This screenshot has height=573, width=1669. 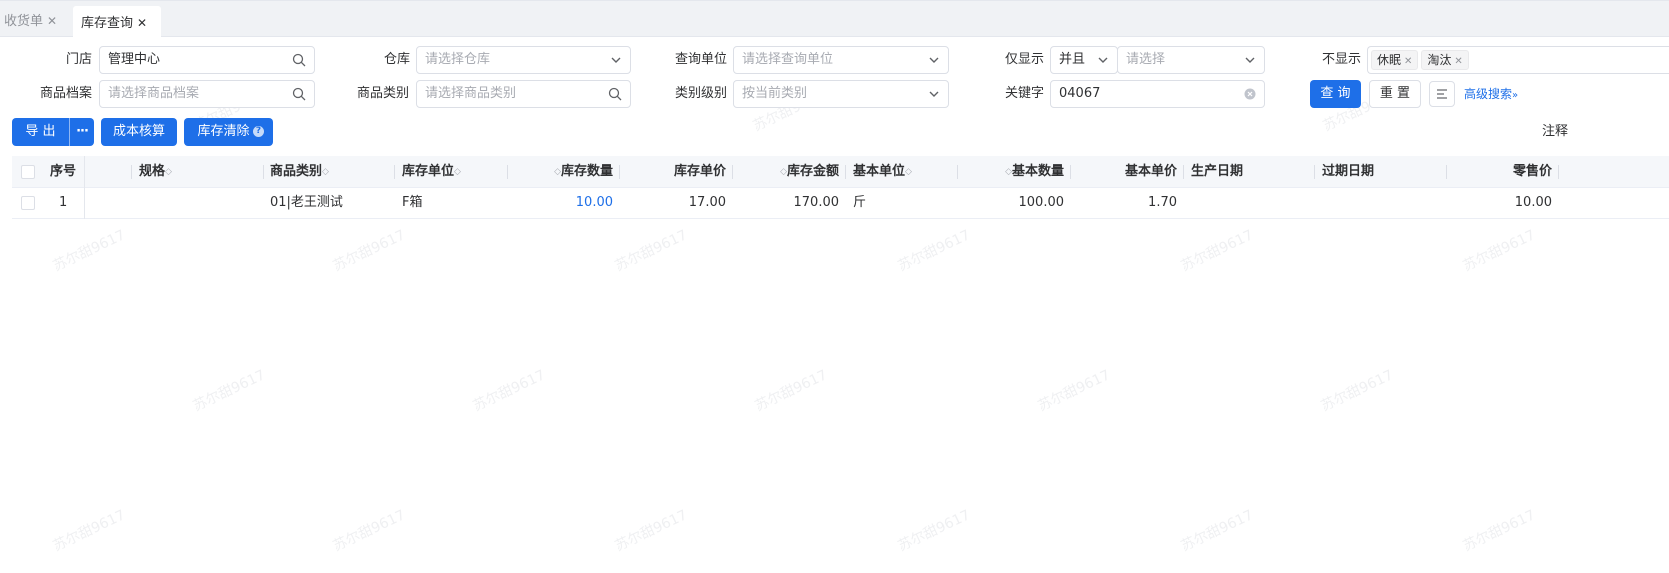 I want to click on not-show-label: 不显示, so click(x=1341, y=59).